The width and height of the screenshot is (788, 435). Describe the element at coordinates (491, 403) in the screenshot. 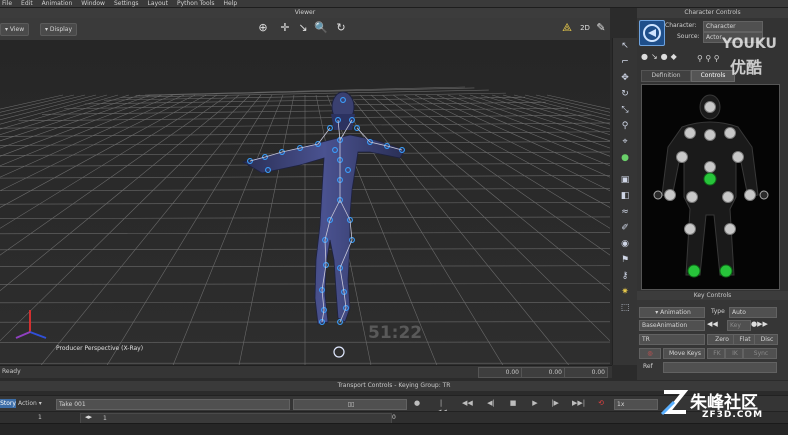

I see `step-back-icon: ◀|` at that location.